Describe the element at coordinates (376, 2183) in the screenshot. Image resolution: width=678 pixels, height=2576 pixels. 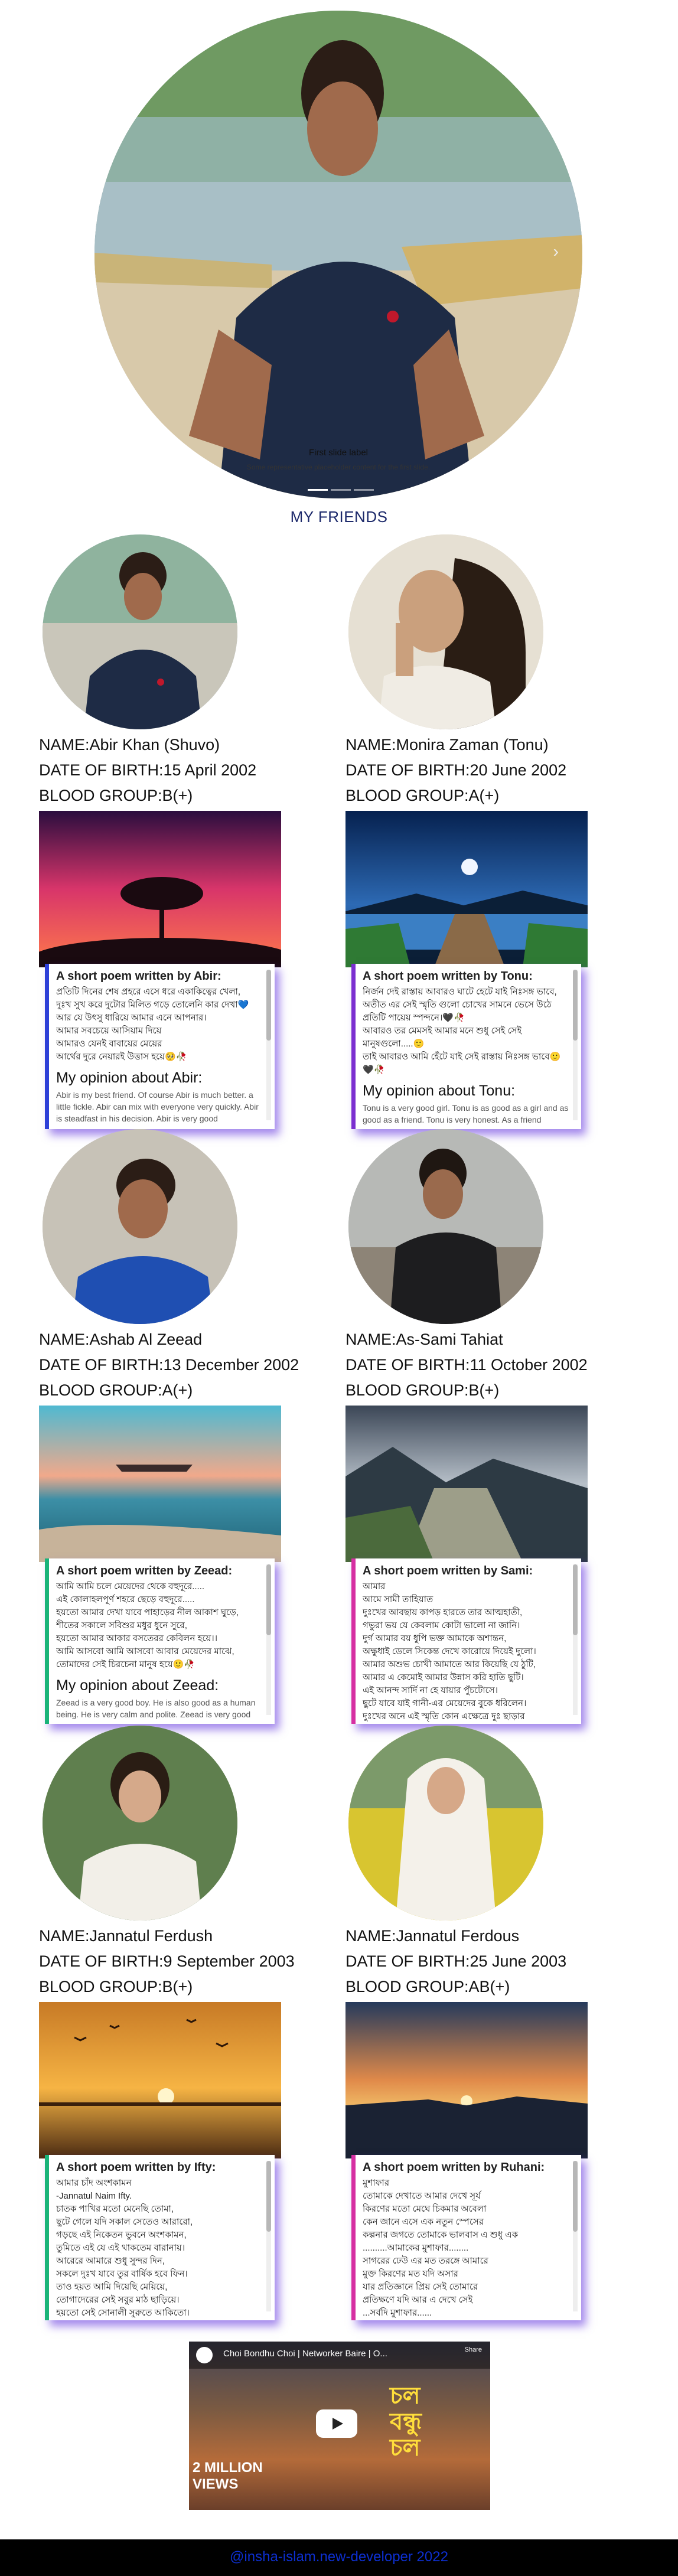
I see `poem-line: মুশাফার` at that location.